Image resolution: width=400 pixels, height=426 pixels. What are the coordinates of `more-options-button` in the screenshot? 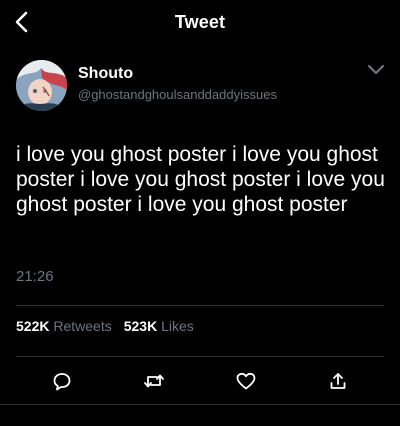 It's located at (376, 70).